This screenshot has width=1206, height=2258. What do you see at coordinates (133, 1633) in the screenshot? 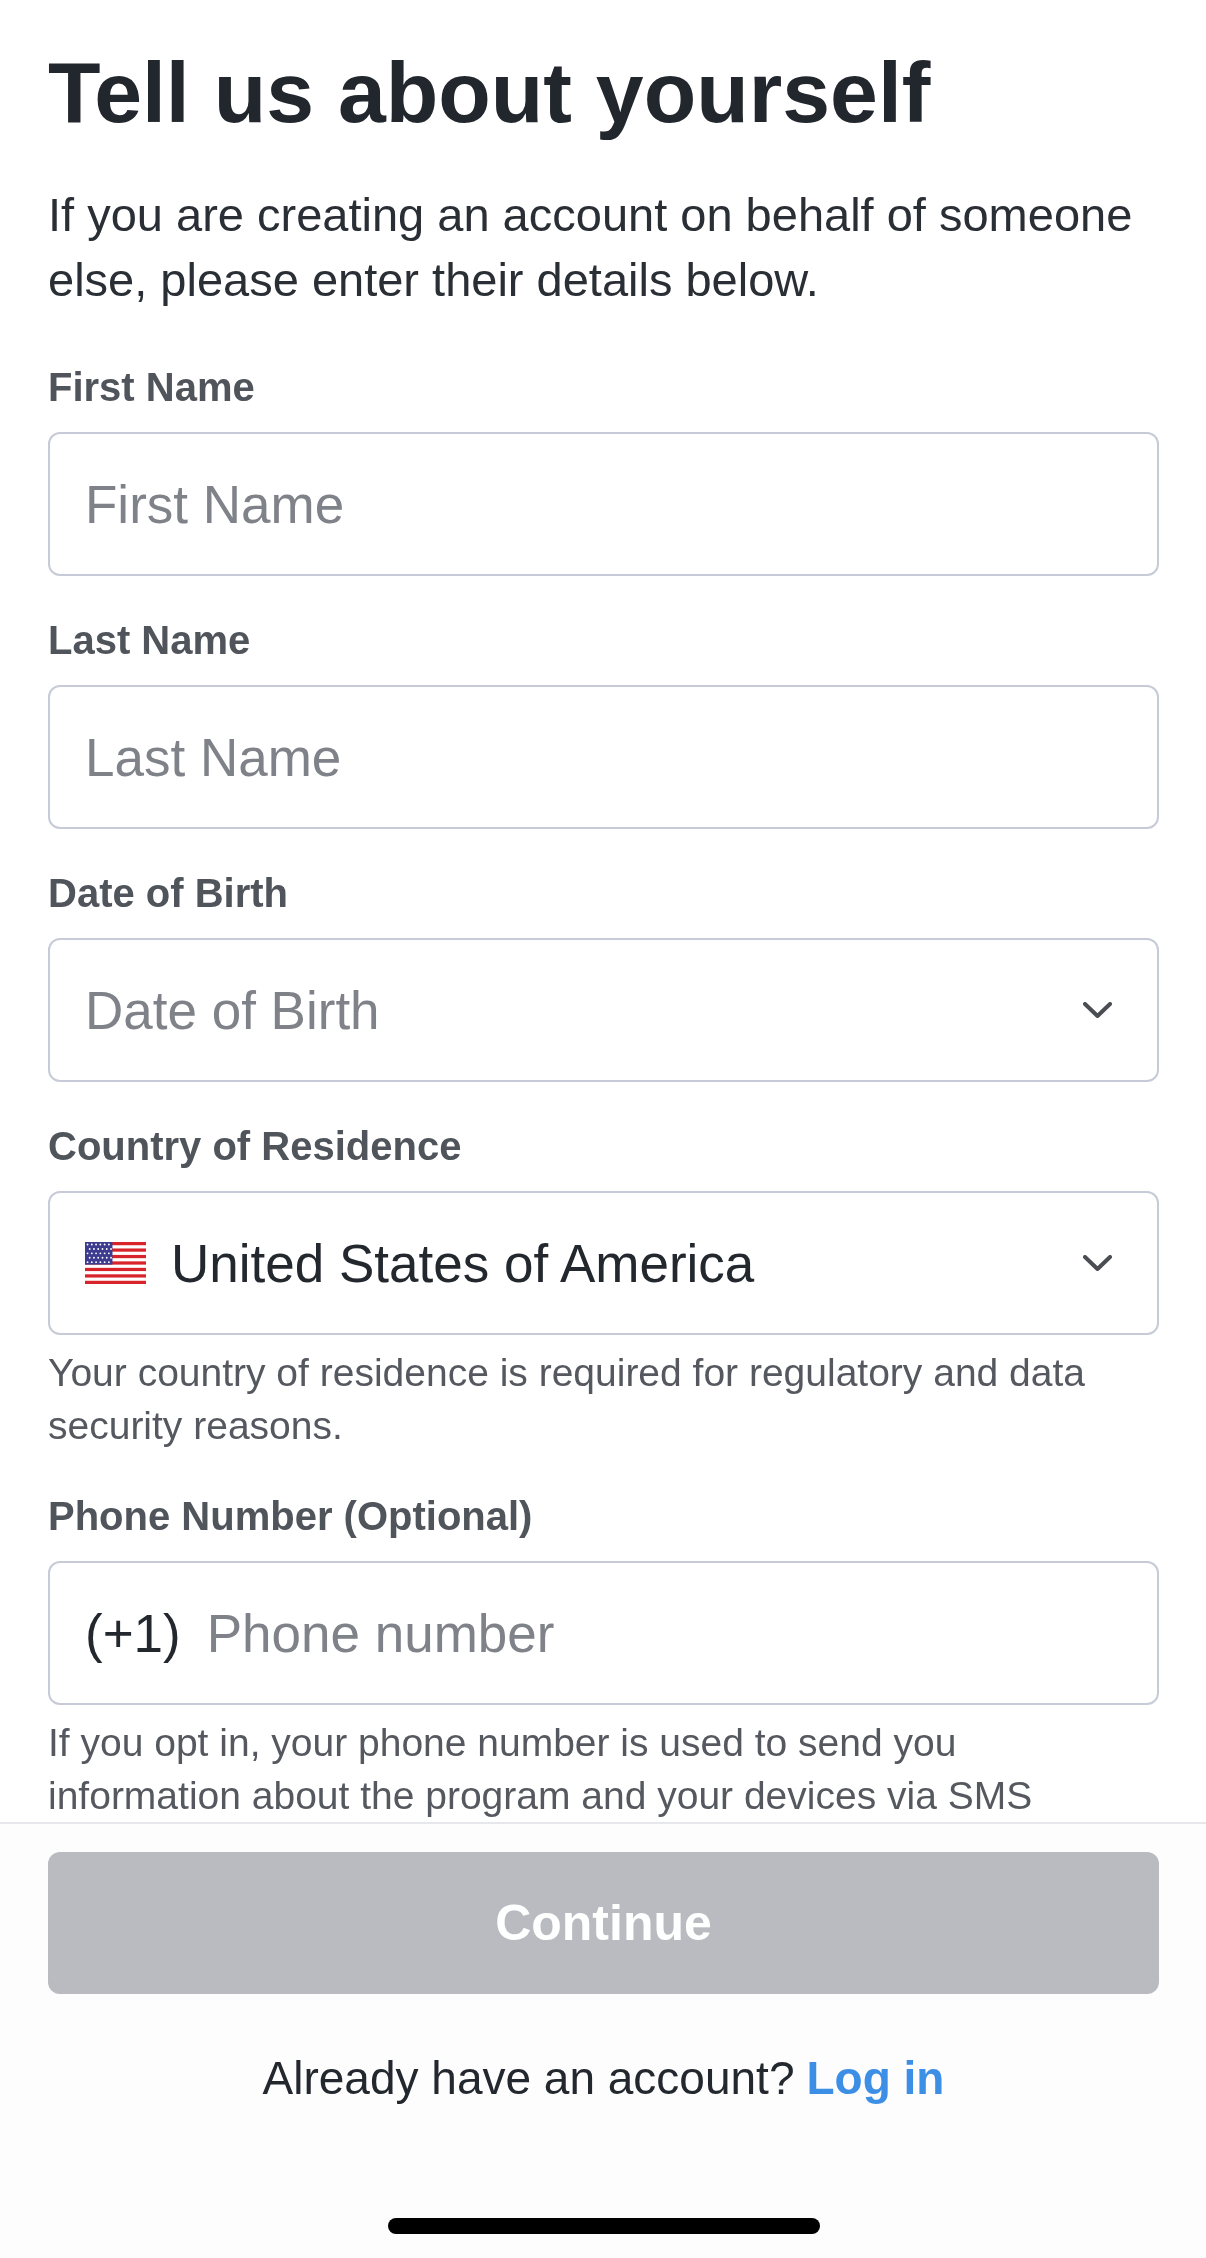
I see `country-code: (+1)` at bounding box center [133, 1633].